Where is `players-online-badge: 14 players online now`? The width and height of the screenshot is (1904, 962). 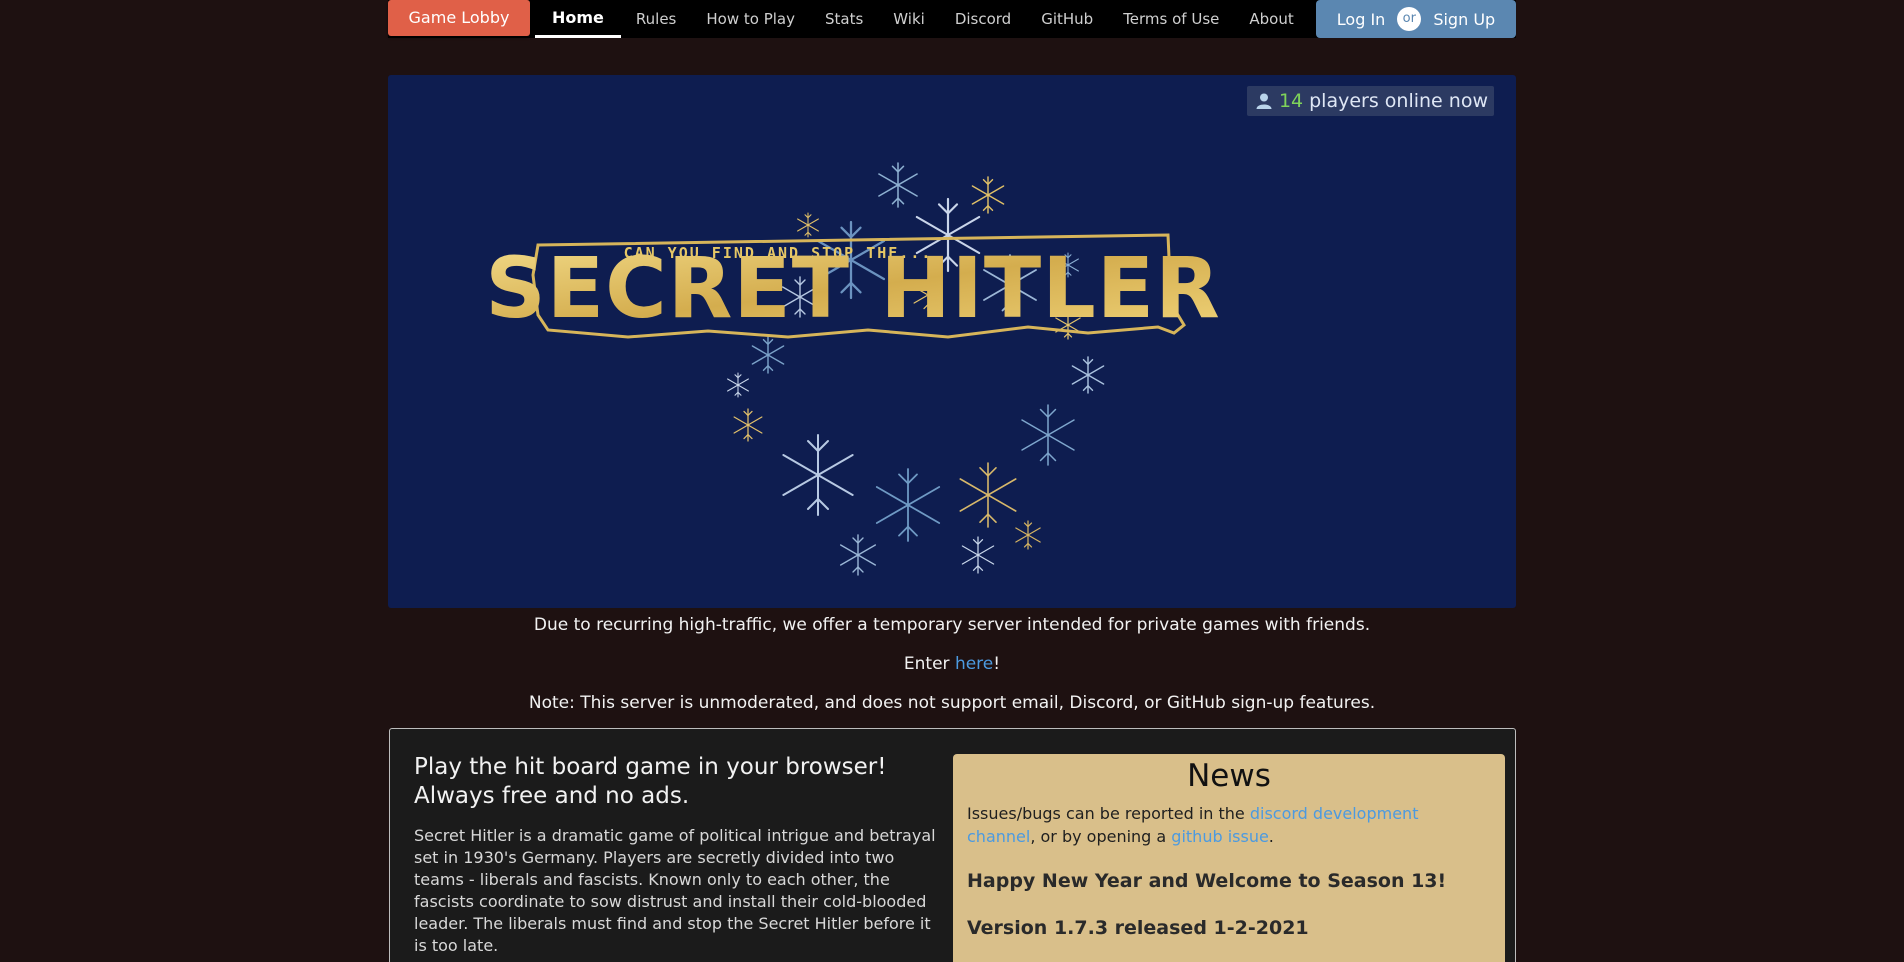 players-online-badge: 14 players online now is located at coordinates (1370, 101).